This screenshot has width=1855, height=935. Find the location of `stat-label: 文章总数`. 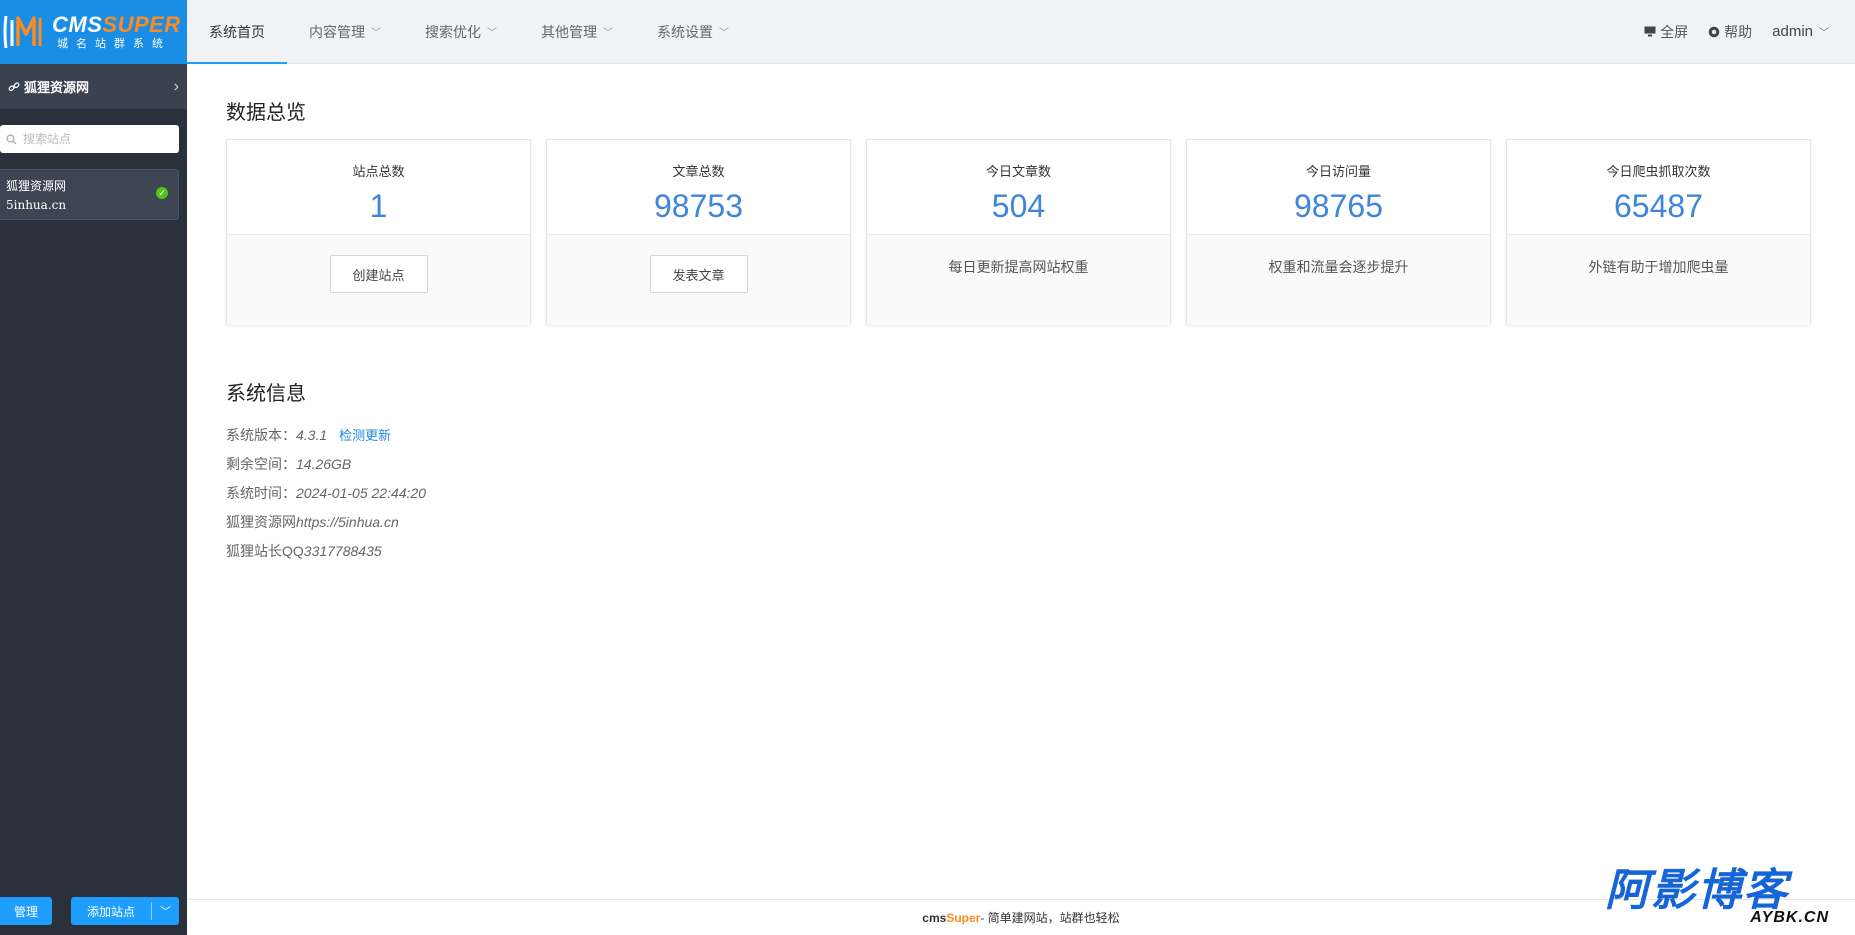

stat-label: 文章总数 is located at coordinates (698, 171).